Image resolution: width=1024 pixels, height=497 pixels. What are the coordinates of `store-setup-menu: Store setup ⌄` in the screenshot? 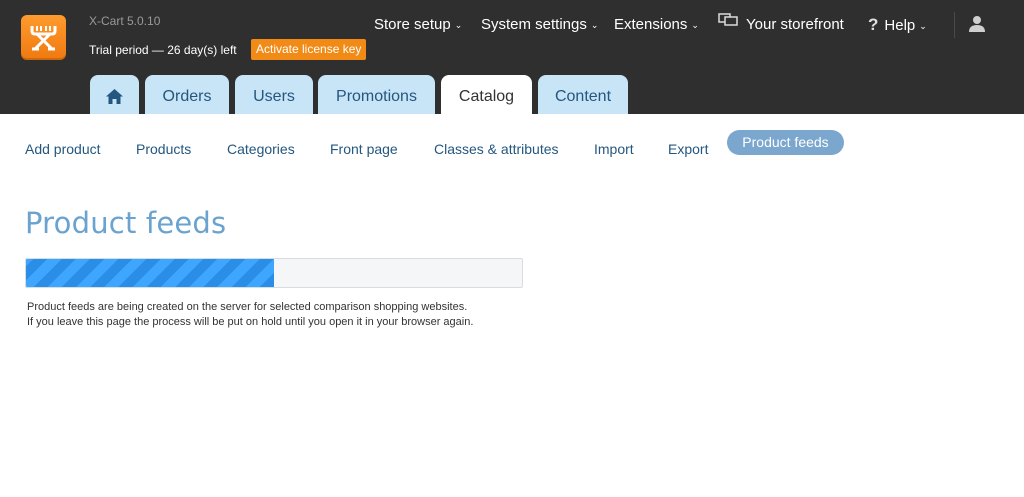 It's located at (418, 25).